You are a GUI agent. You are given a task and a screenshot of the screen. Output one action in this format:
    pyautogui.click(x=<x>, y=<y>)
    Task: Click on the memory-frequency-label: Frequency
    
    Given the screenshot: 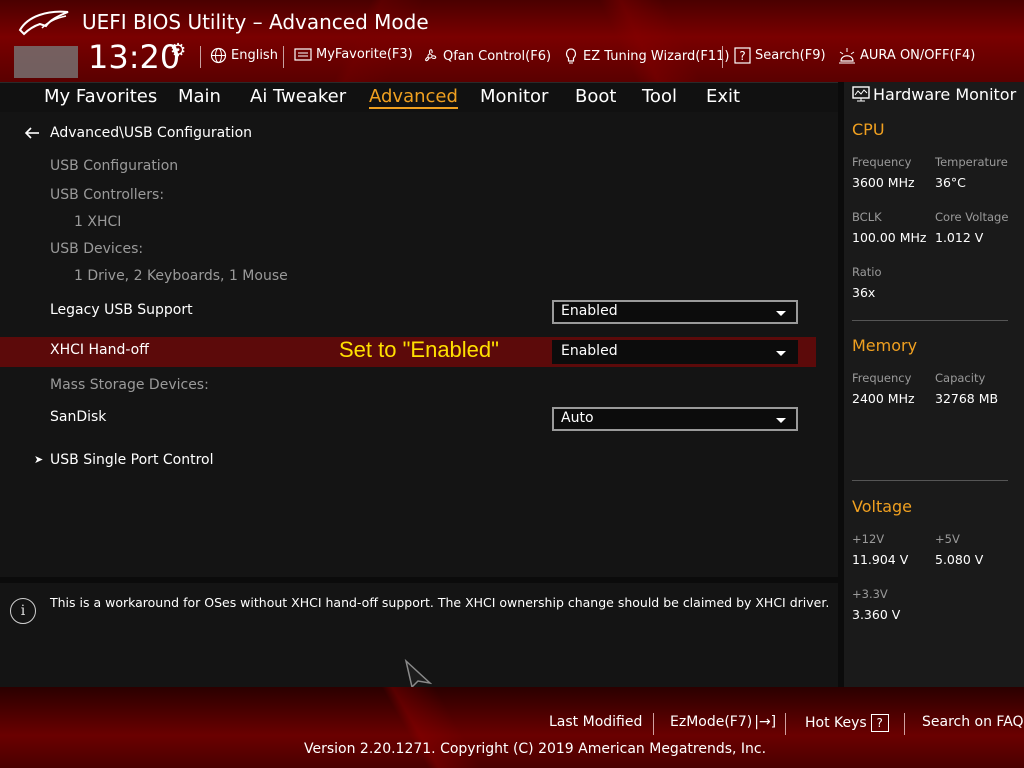 What is the action you would take?
    pyautogui.click(x=882, y=378)
    